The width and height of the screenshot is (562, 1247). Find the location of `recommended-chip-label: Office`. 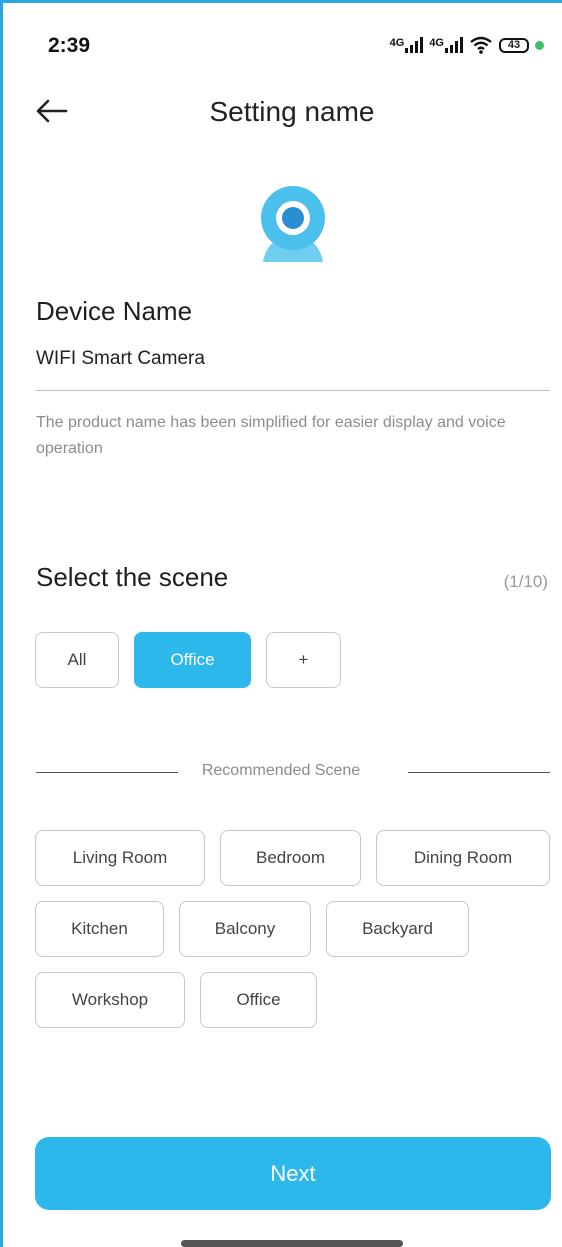

recommended-chip-label: Office is located at coordinates (258, 999).